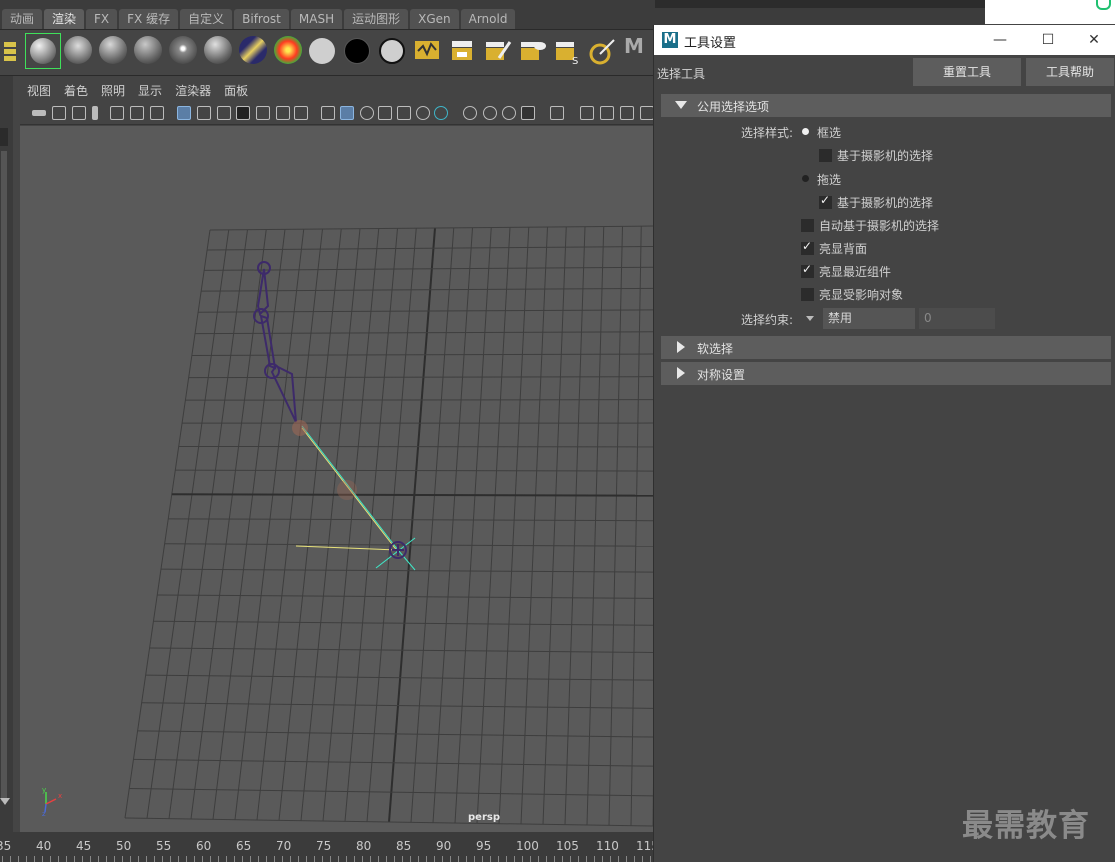 The height and width of the screenshot is (862, 1115). Describe the element at coordinates (22, 19) in the screenshot. I see `shelf-tab: 动画` at that location.